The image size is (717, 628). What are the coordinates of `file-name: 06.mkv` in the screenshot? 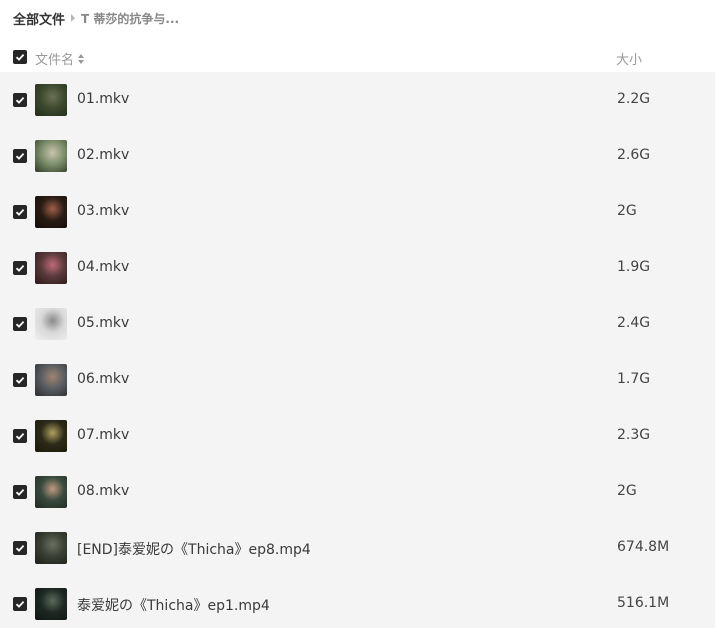 It's located at (103, 379).